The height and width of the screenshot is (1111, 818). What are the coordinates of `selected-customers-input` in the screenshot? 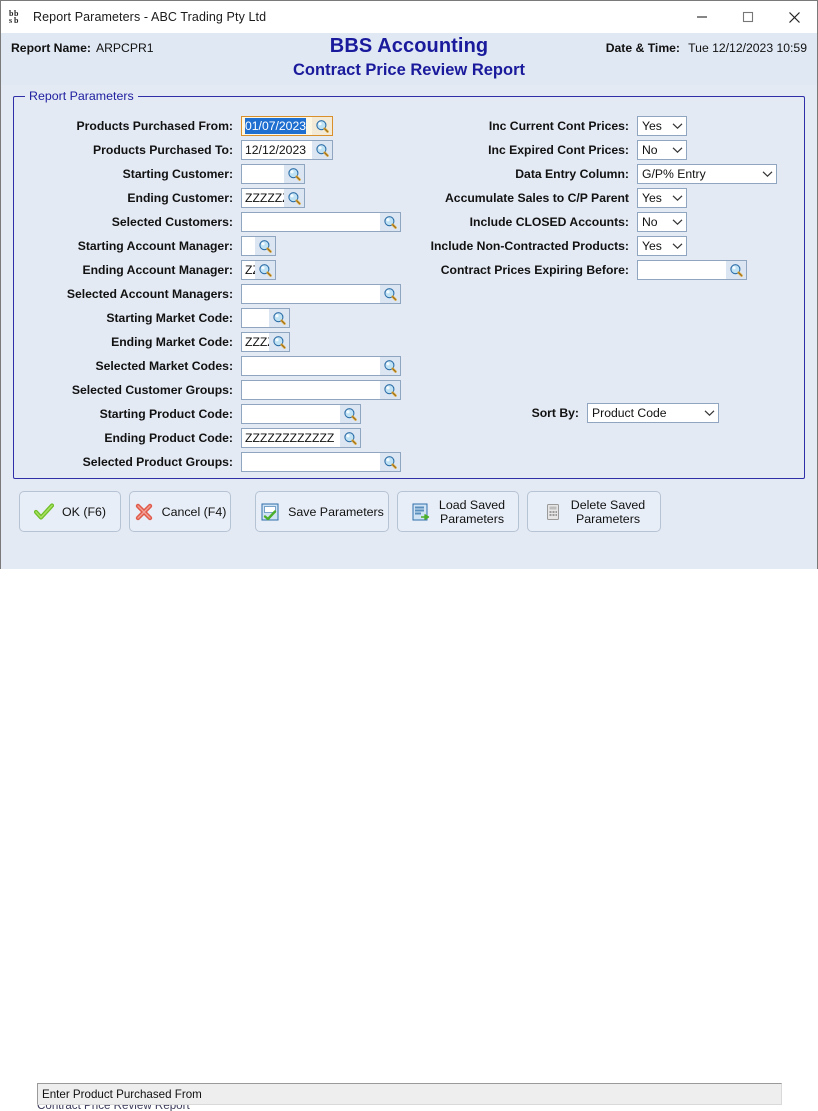 It's located at (321, 222).